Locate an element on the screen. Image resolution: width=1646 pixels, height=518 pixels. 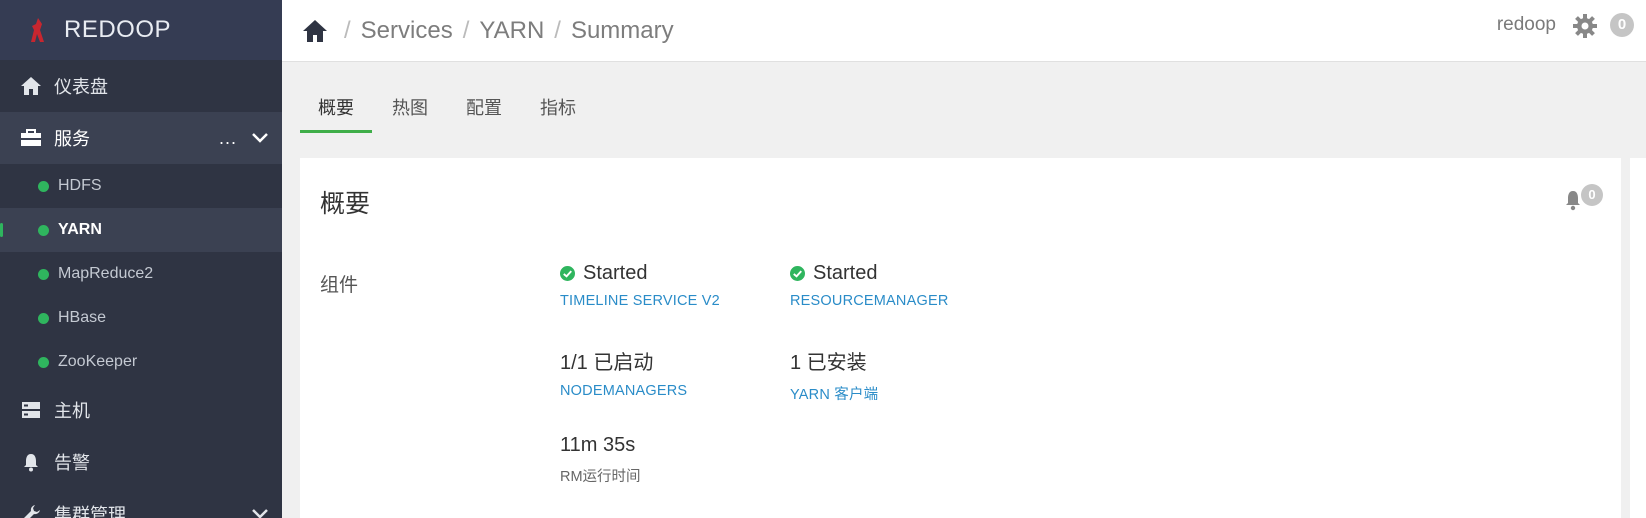
breadcrumb-summary: Summary is located at coordinates (622, 30).